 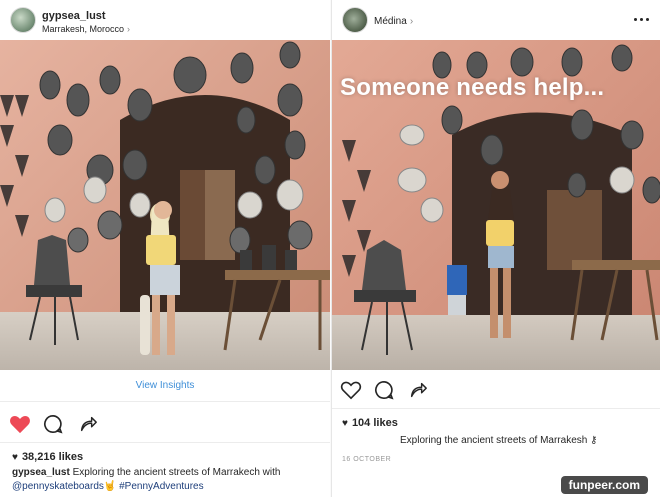 I want to click on location: Médina ›, so click(x=393, y=21).